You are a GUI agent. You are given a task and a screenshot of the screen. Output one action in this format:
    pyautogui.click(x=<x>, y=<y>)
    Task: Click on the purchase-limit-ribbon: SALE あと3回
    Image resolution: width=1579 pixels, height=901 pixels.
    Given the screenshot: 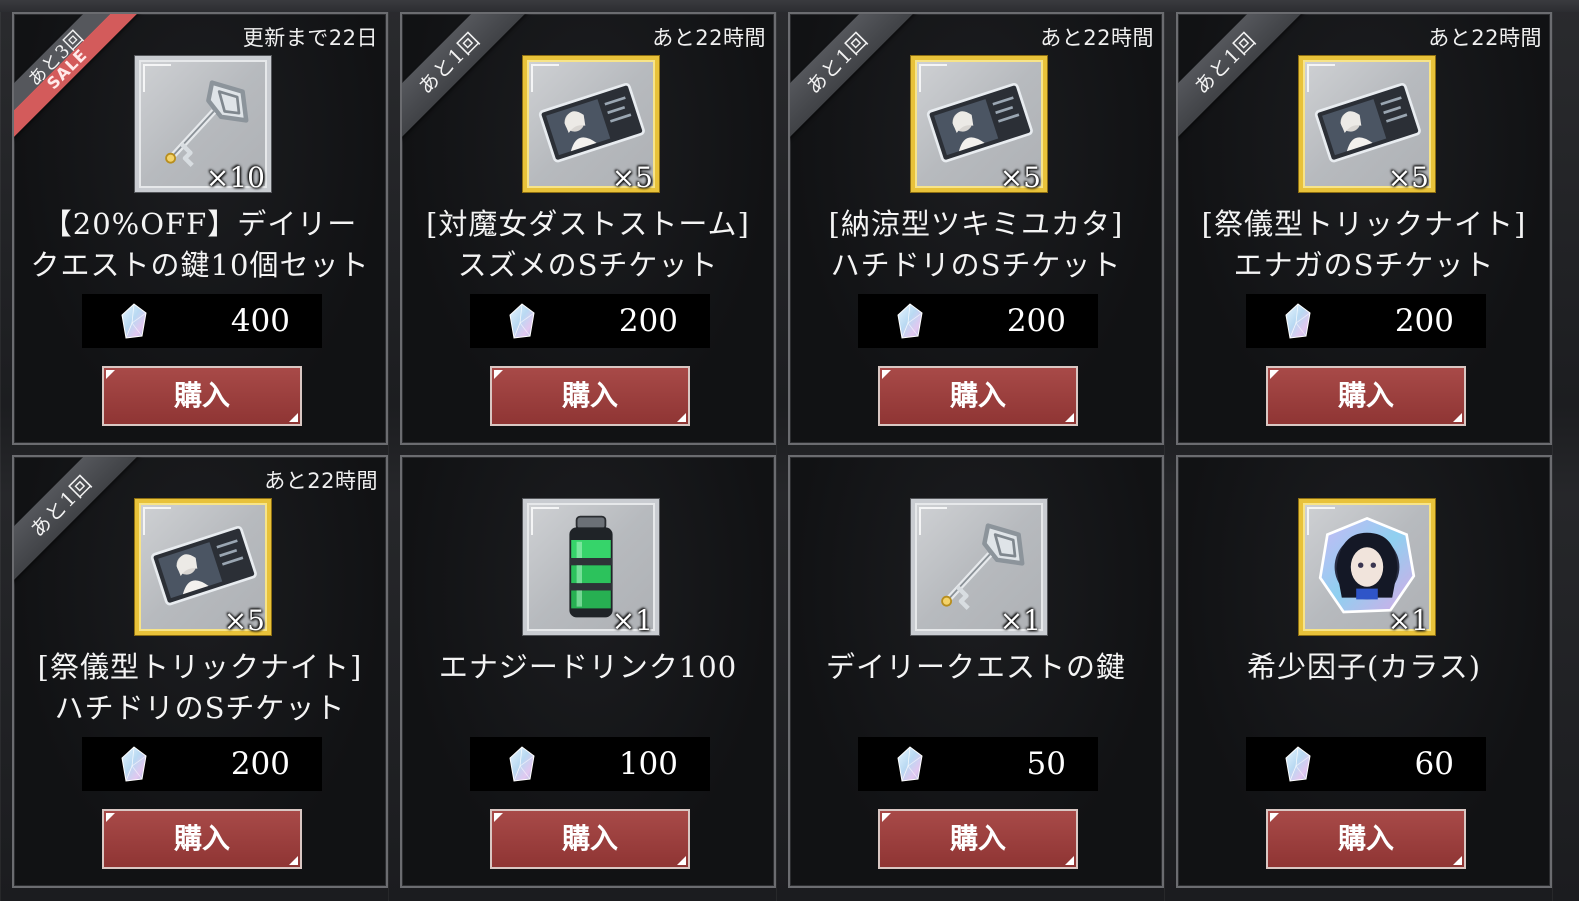 What is the action you would take?
    pyautogui.click(x=78, y=79)
    